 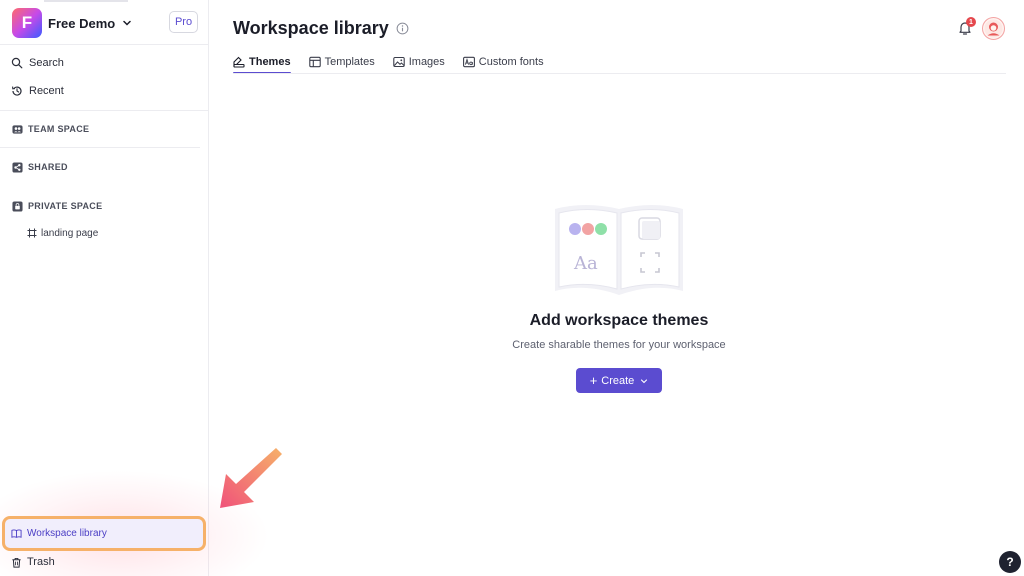 I want to click on sidebar-item-label: Workspace library, so click(x=67, y=533).